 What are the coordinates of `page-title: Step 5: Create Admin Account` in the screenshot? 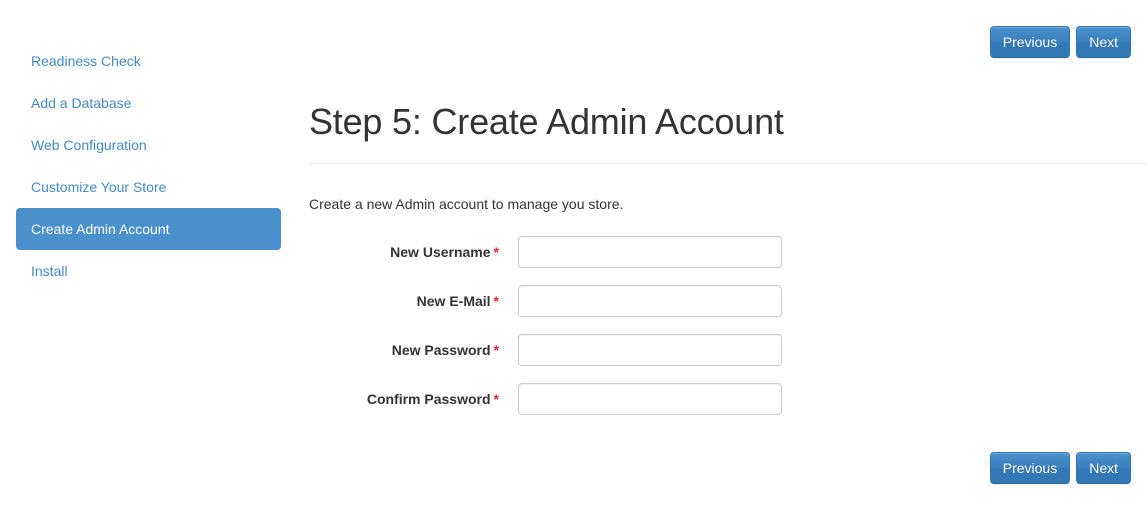 It's located at (546, 121).